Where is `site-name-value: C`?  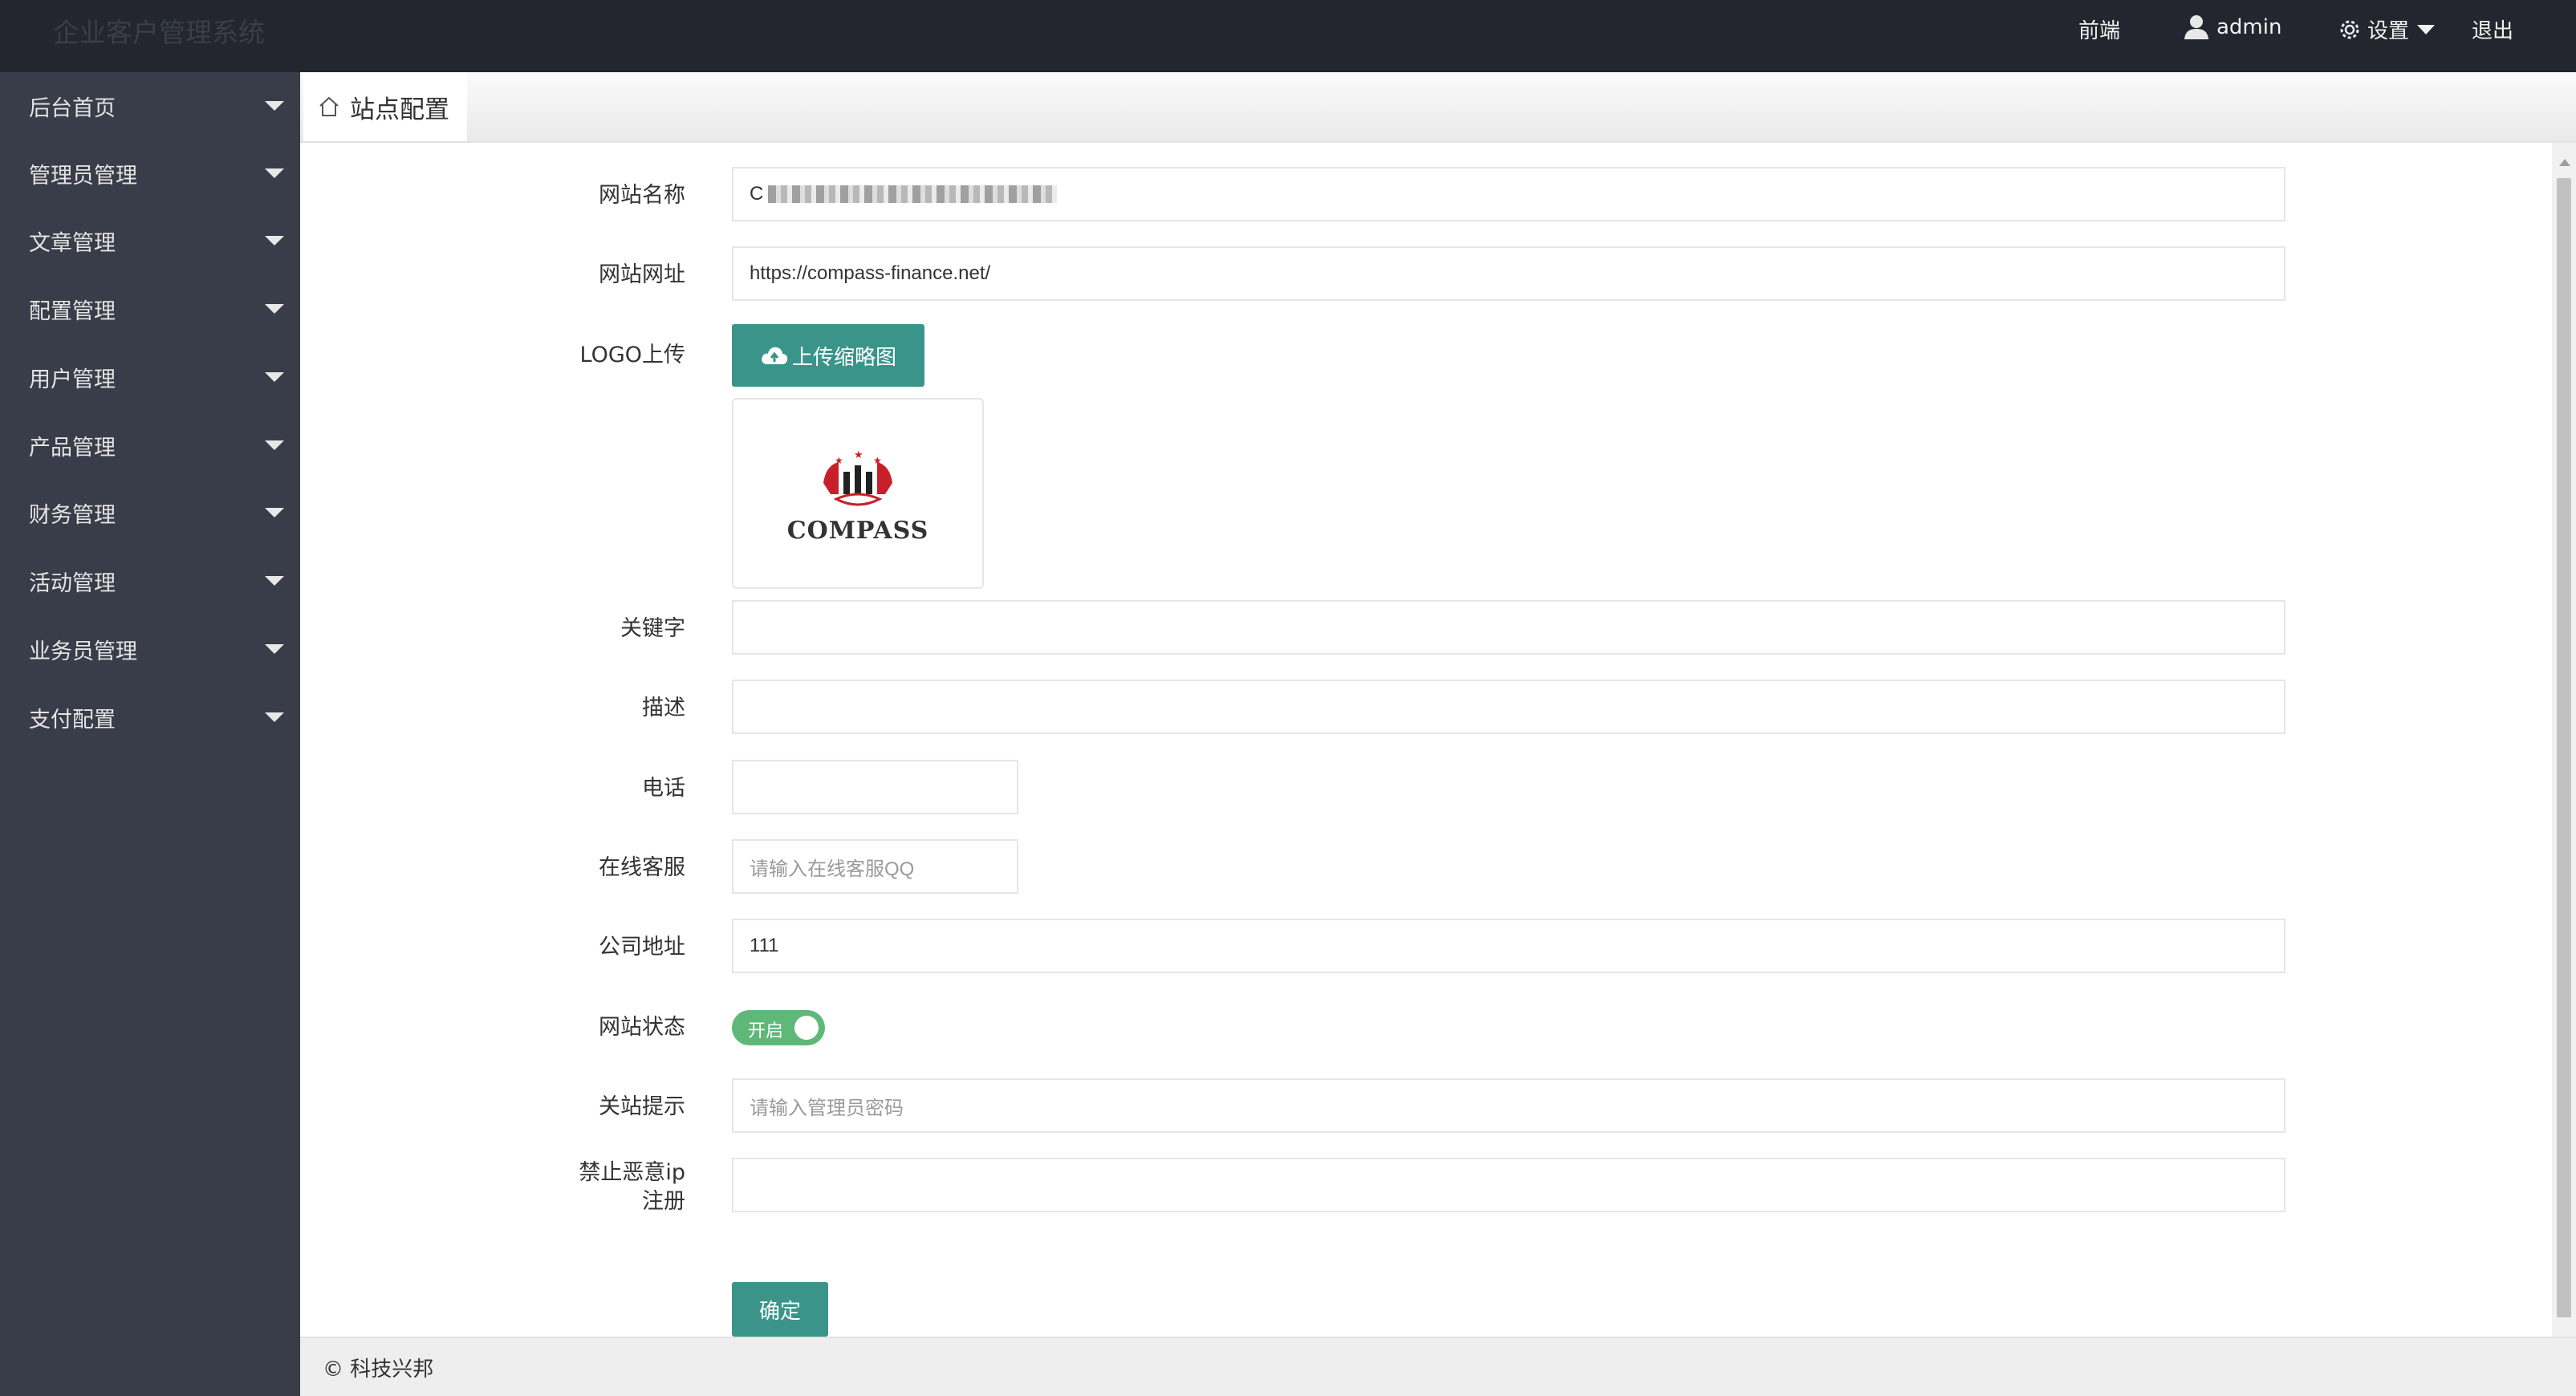
site-name-value: C is located at coordinates (757, 194).